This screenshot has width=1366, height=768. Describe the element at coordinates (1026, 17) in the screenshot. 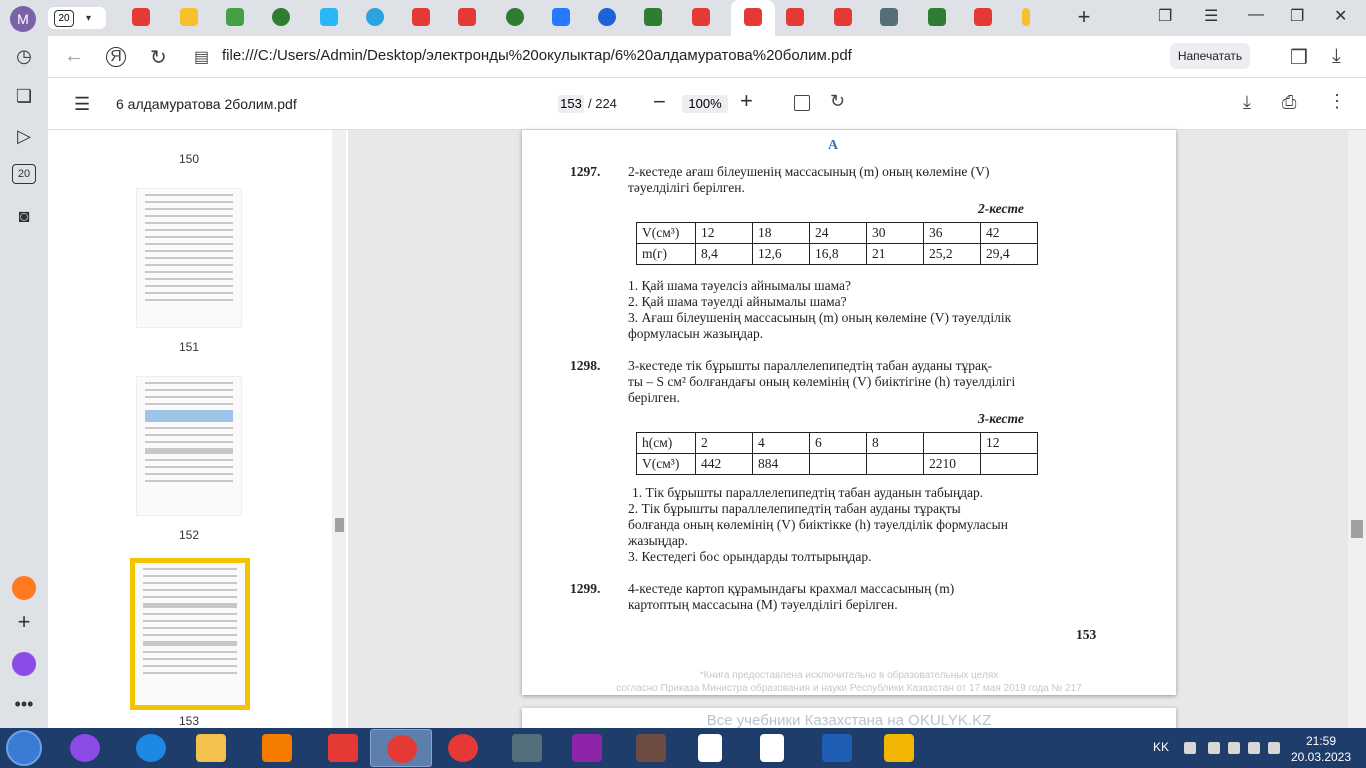

I see `tab-info-icon` at that location.